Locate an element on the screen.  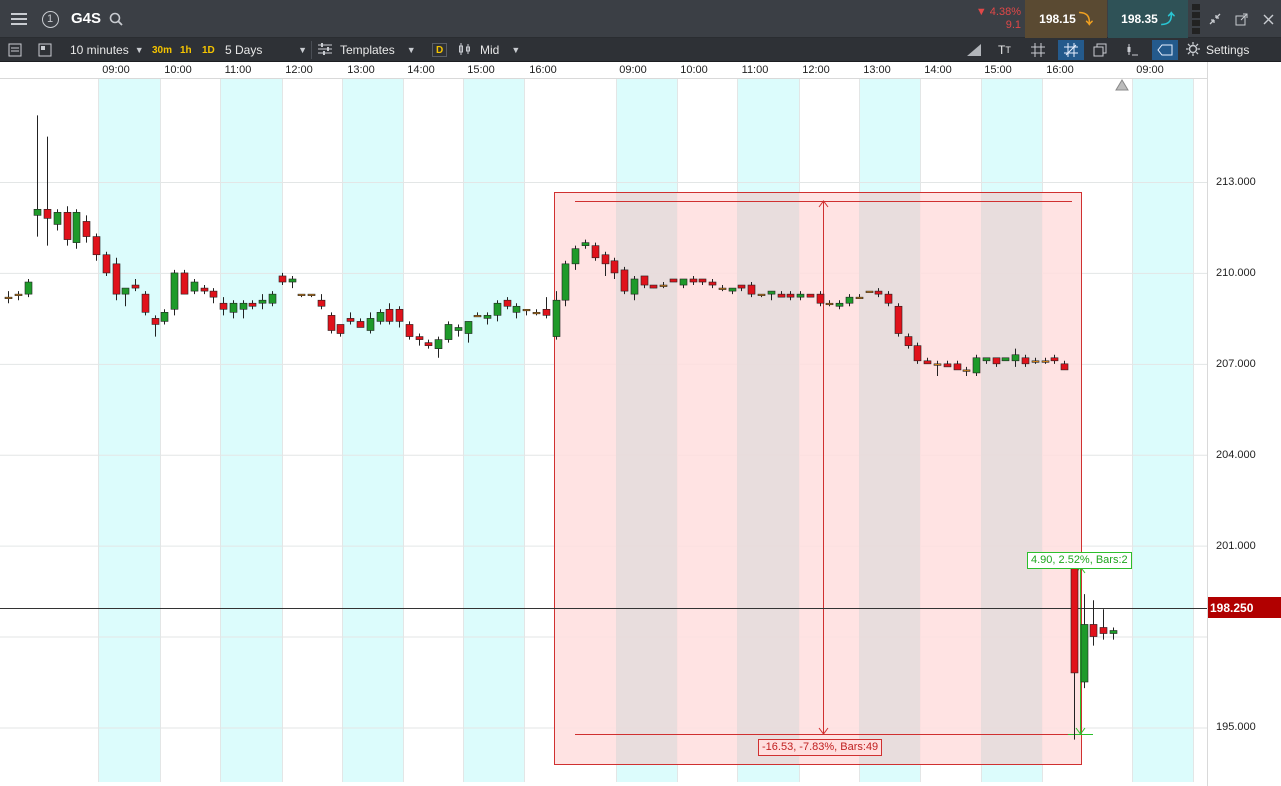
list-view-icon is located at coordinates (15, 50).